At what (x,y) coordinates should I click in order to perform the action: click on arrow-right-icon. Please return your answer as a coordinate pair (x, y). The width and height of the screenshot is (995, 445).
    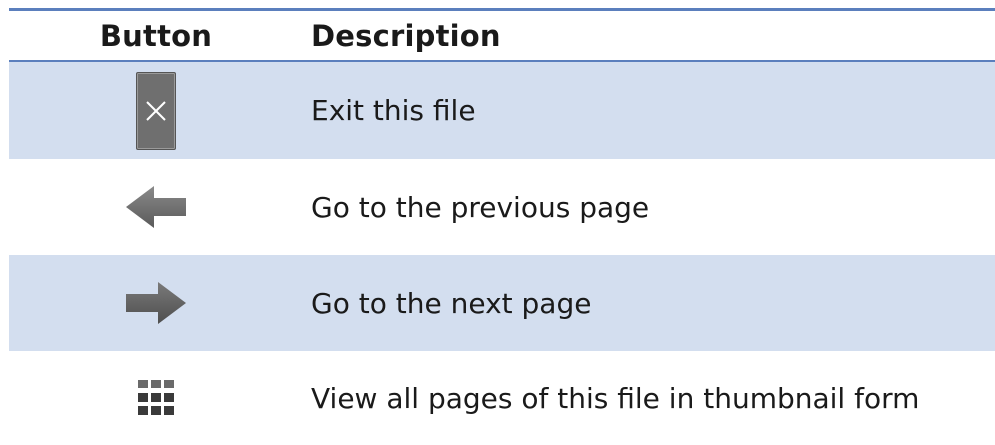
    Looking at the image, I should click on (156, 303).